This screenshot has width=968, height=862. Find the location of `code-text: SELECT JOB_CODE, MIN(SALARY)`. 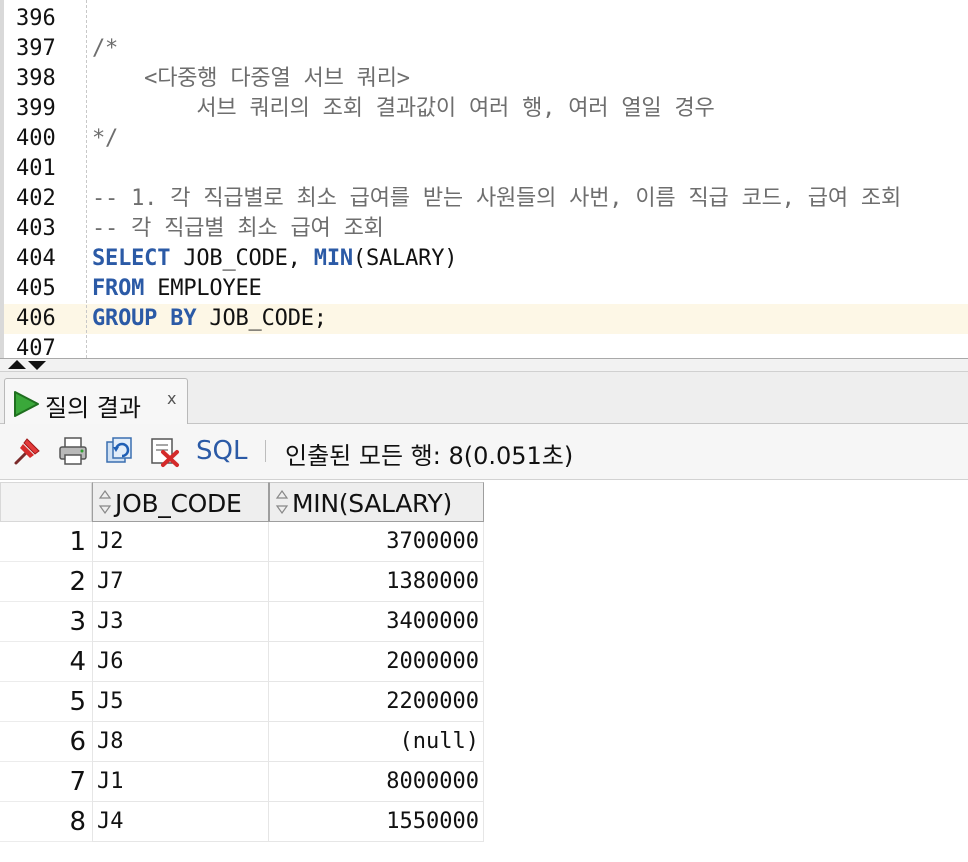

code-text: SELECT JOB_CODE, MIN(SALARY) is located at coordinates (274, 259).